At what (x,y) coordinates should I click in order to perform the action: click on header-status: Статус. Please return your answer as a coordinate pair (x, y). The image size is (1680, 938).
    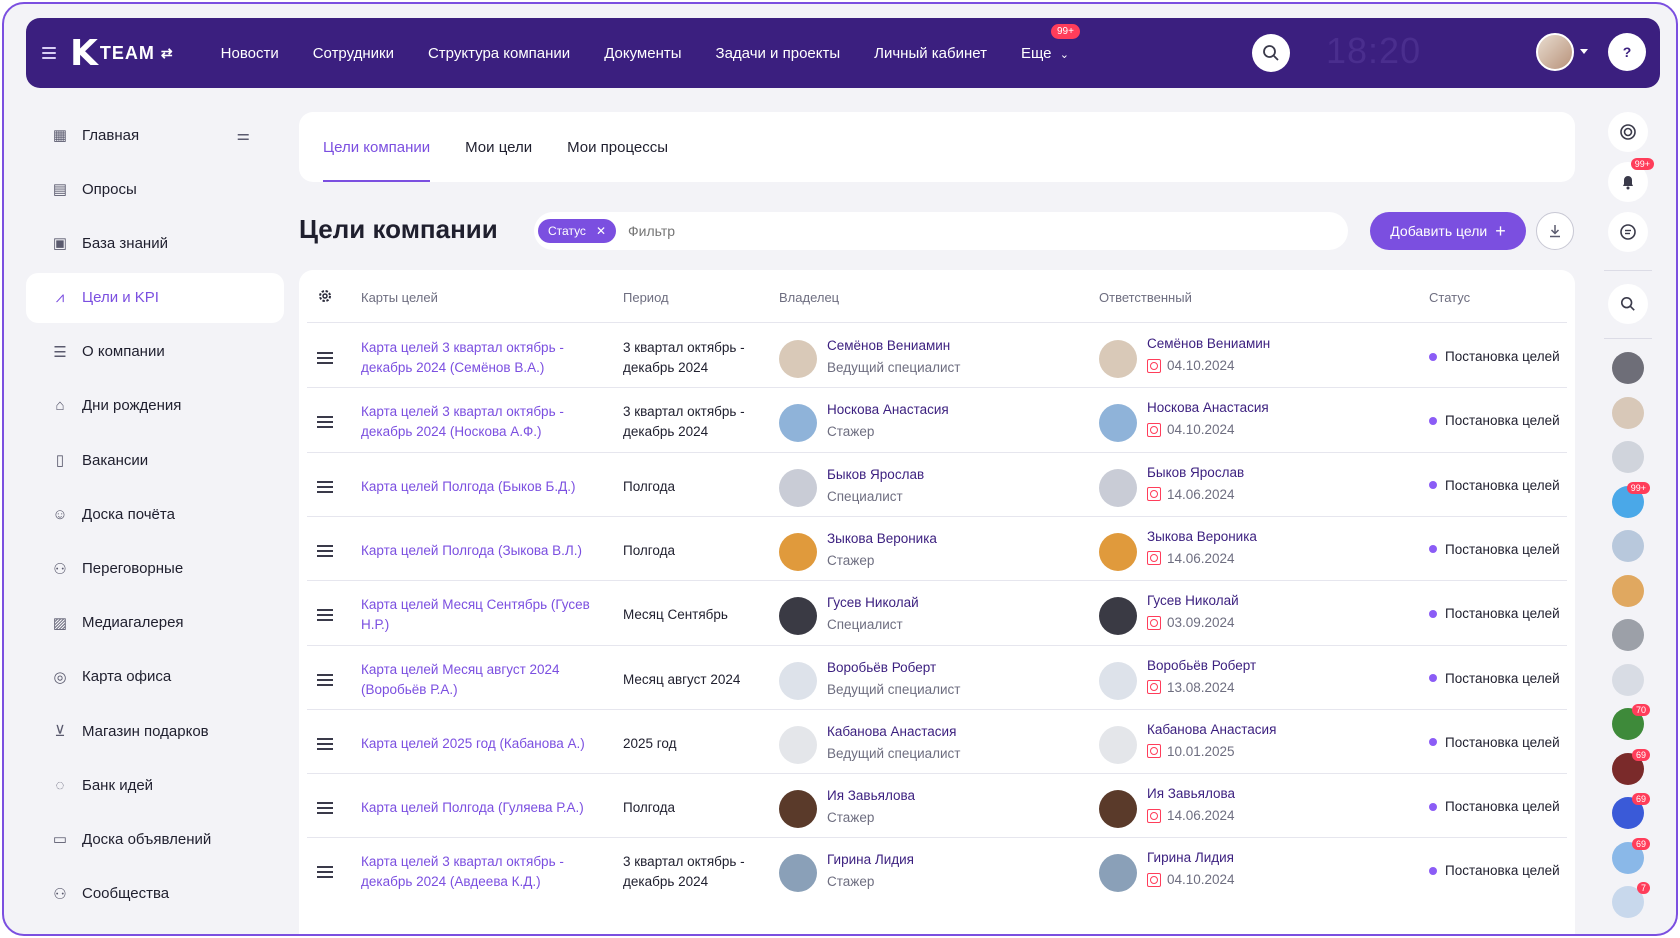
    Looking at the image, I should click on (1449, 297).